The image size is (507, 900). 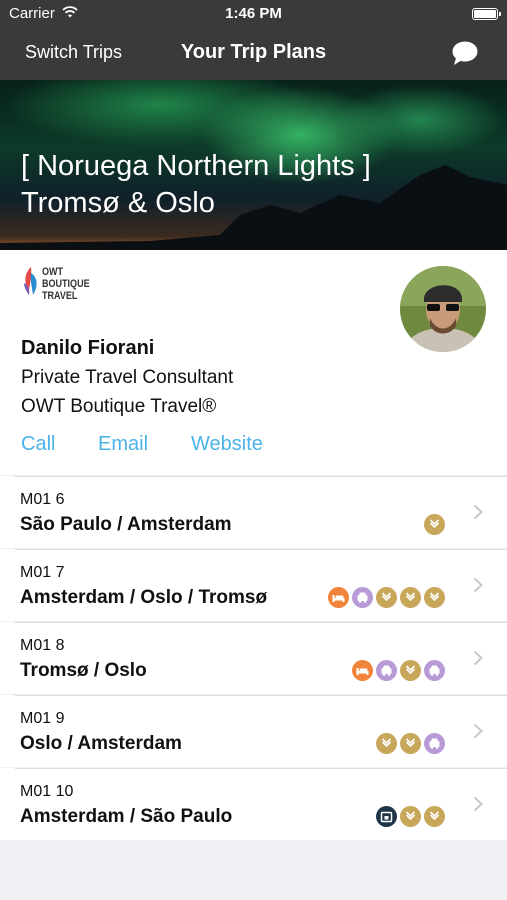 What do you see at coordinates (123, 444) in the screenshot?
I see `email-link: Email` at bounding box center [123, 444].